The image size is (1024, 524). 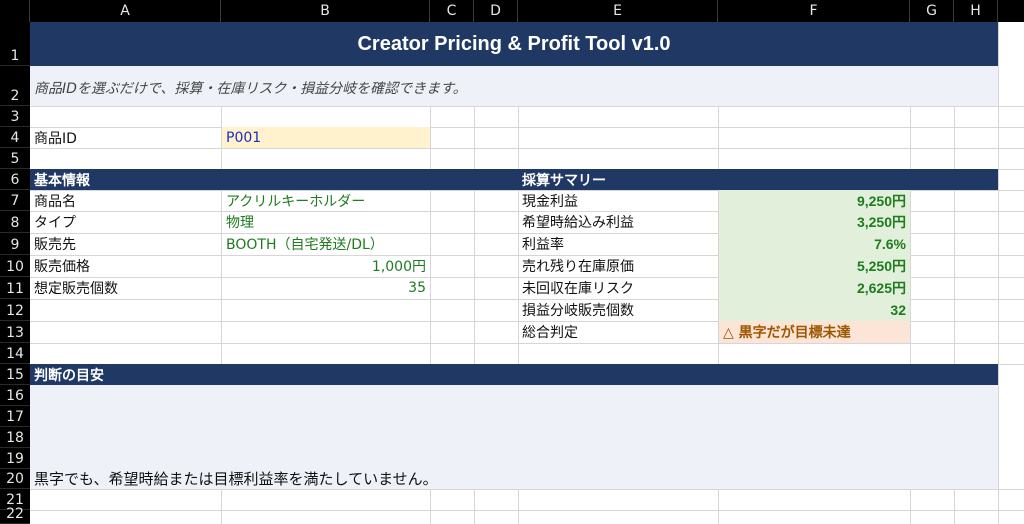 What do you see at coordinates (125, 11) in the screenshot?
I see `column-header-a: A` at bounding box center [125, 11].